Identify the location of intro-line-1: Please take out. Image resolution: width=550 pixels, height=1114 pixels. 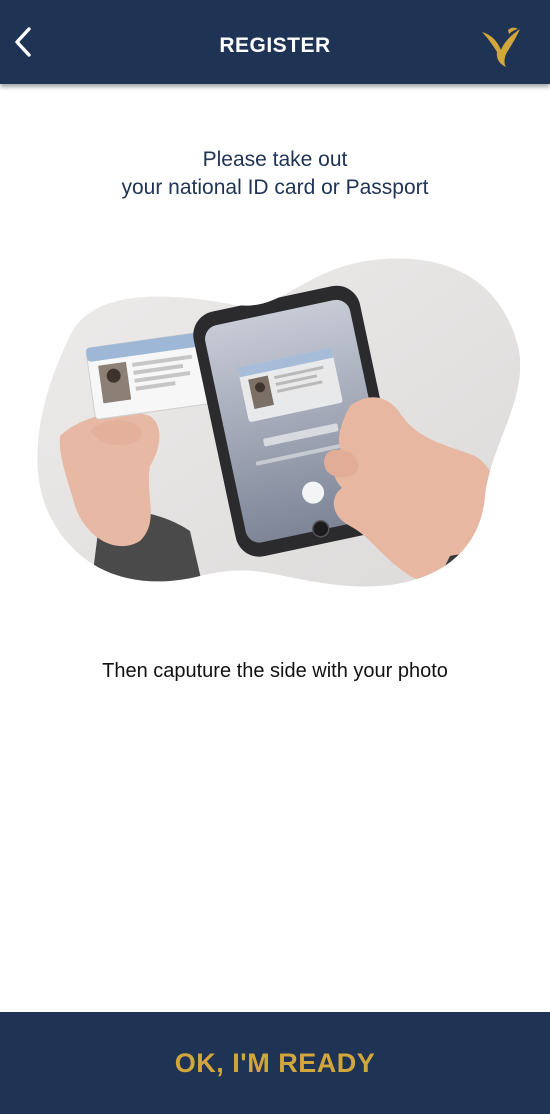
(275, 159).